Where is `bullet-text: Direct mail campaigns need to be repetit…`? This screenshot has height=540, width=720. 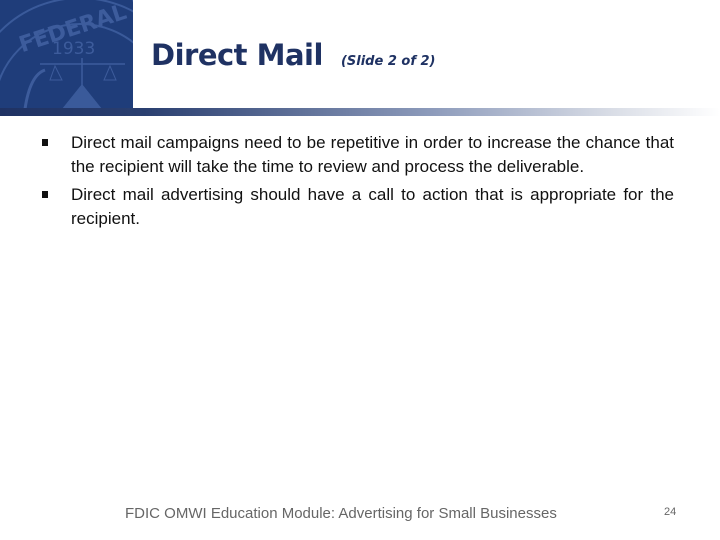 bullet-text: Direct mail campaigns need to be repetit… is located at coordinates (372, 154).